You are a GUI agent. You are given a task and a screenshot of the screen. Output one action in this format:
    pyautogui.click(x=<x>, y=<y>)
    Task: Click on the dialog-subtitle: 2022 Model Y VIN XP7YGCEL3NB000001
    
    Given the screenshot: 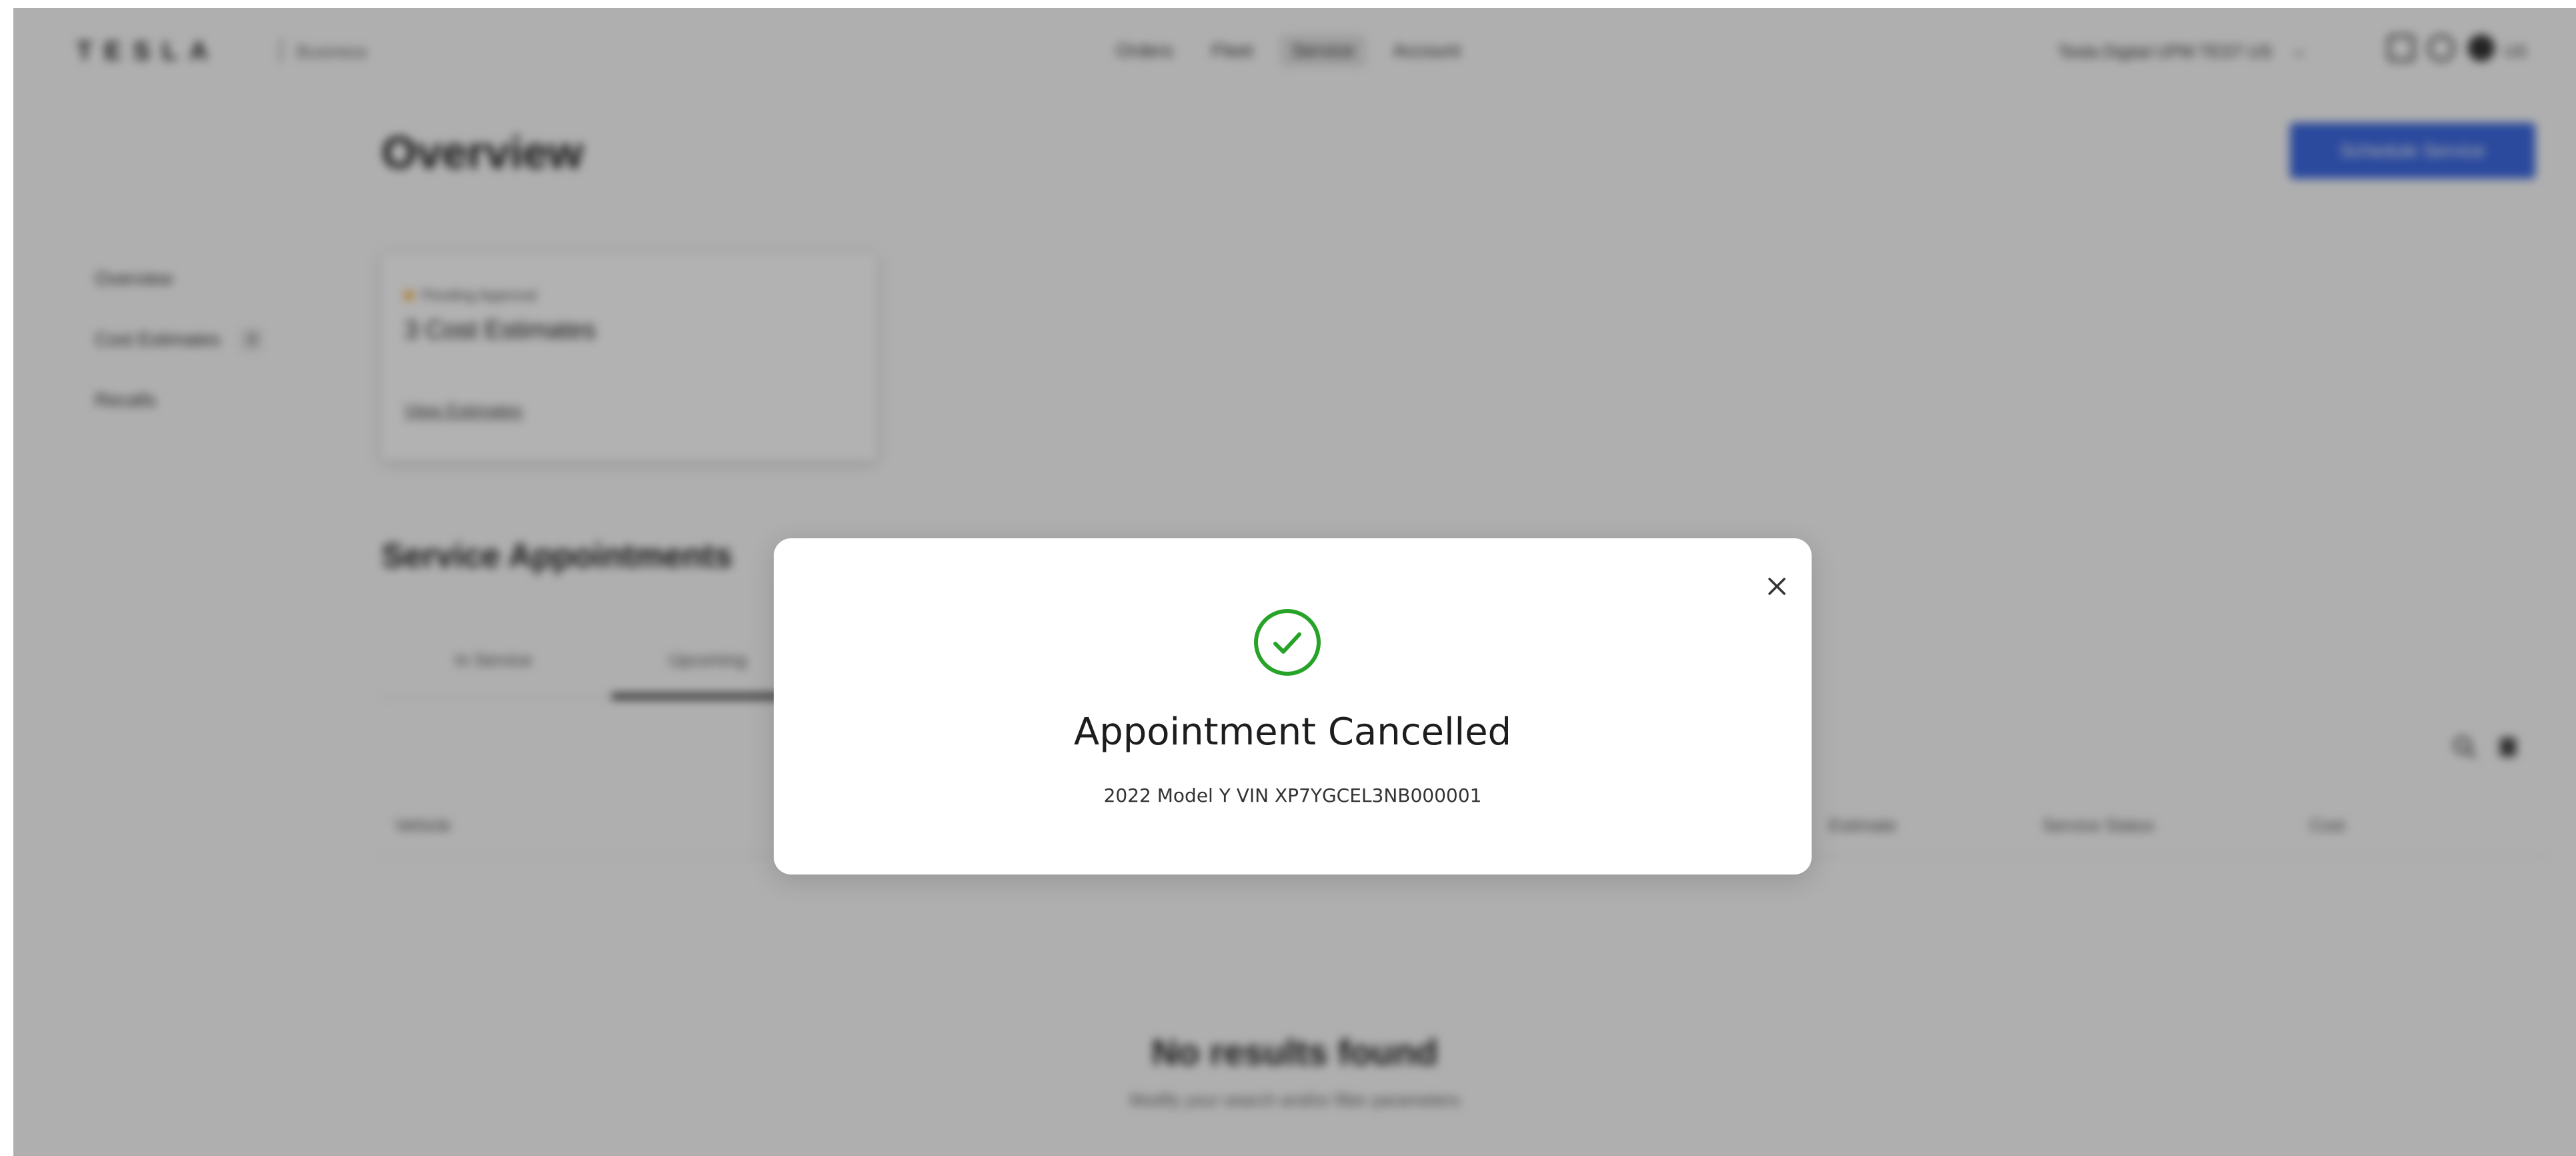 What is the action you would take?
    pyautogui.click(x=1292, y=795)
    